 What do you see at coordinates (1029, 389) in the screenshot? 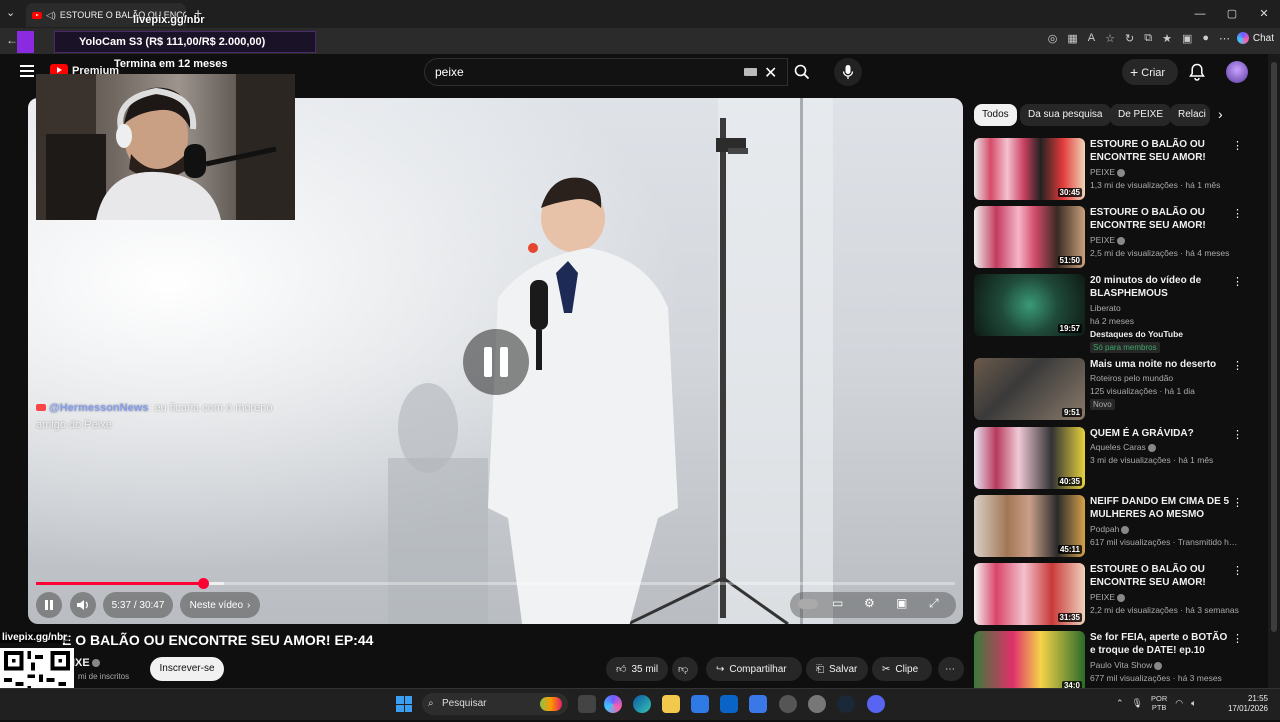
I see `video-thumbnail: 9:51` at bounding box center [1029, 389].